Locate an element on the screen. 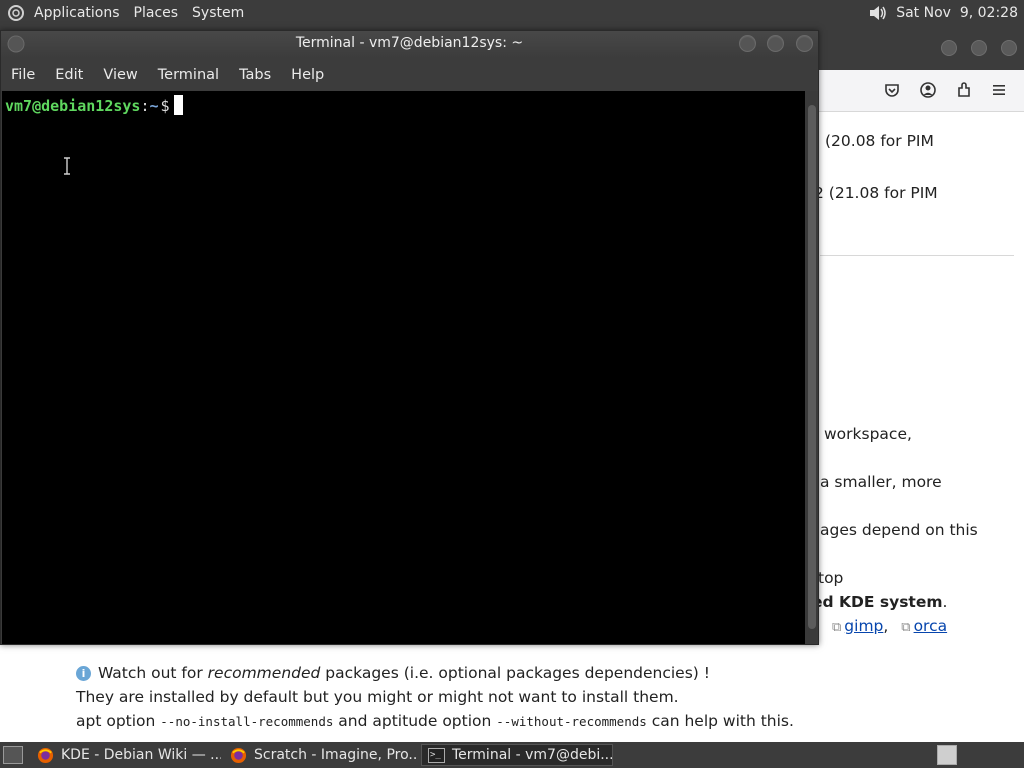  terminal-titlebar: Terminal - vm7@debian12sys: ~ is located at coordinates (409, 44).